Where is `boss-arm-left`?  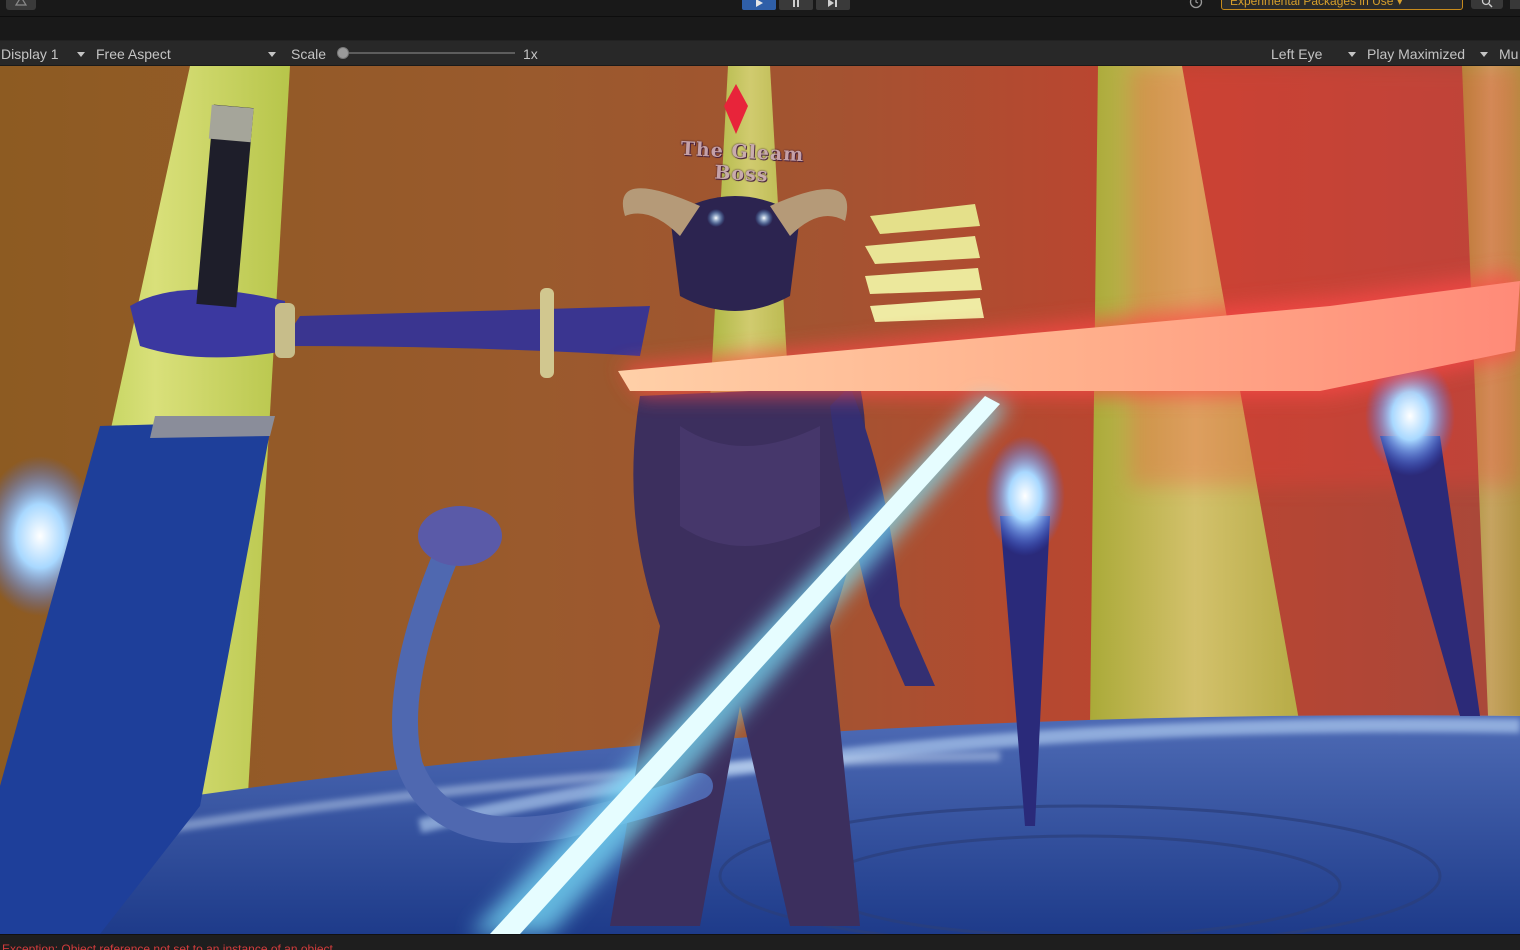 boss-arm-left is located at coordinates (465, 331).